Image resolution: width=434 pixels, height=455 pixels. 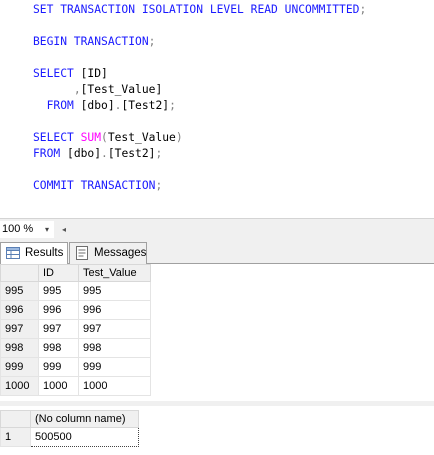 I want to click on code-token: ,, so click(x=77, y=89).